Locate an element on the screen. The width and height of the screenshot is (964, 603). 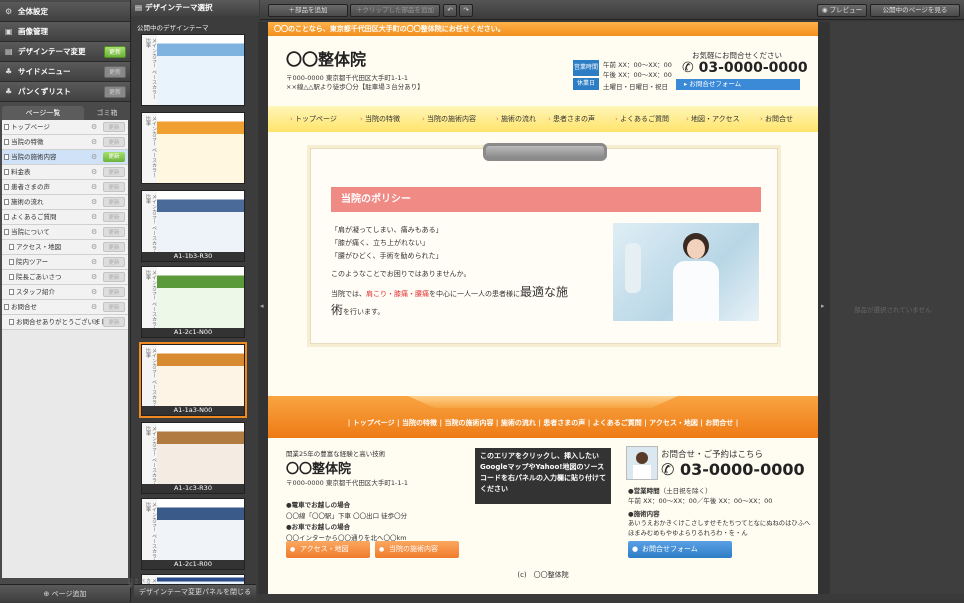
page-label: 当院の施術内容 is located at coordinates (34, 157).